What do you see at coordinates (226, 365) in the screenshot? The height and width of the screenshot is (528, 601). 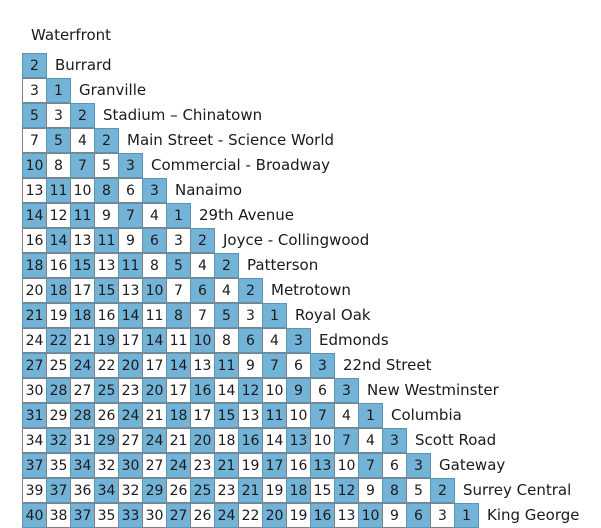 I see `matrix-row: 27 25 24 22 20 17 14 13 11 9 7 6 3 22nd Street` at bounding box center [226, 365].